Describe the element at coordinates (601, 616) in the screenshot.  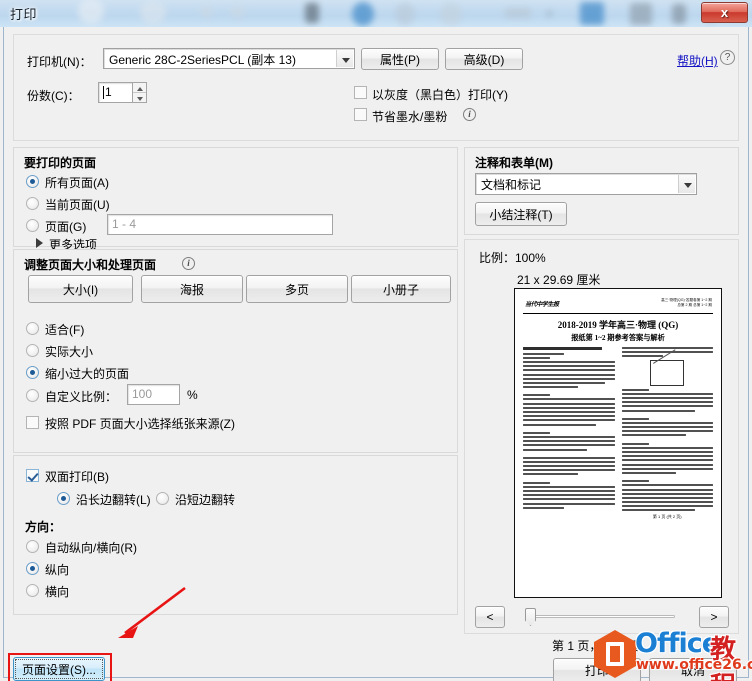
I see `preview-page-slider-track` at that location.